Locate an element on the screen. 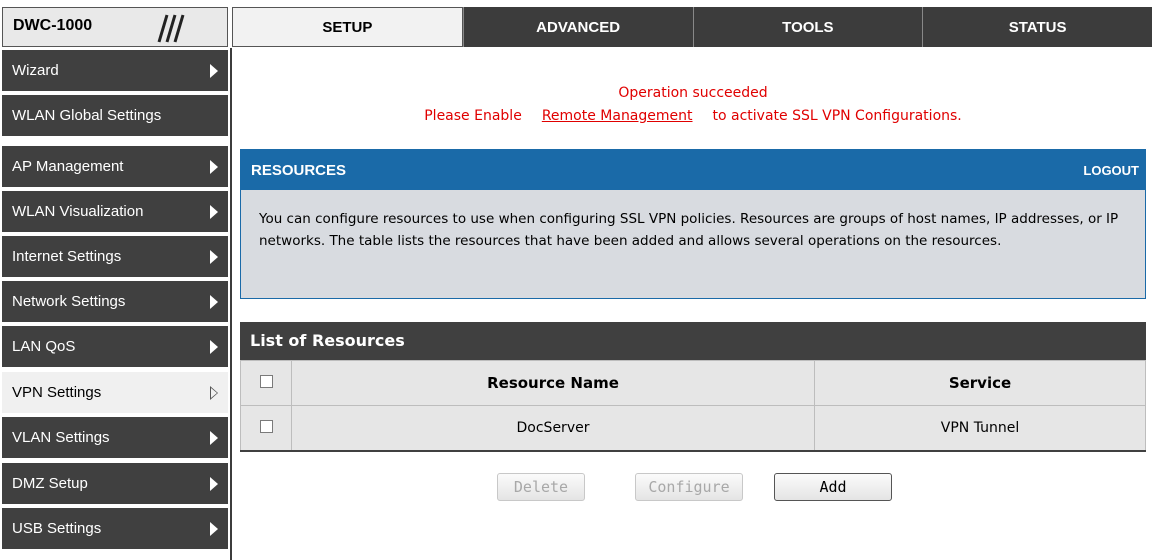 The height and width of the screenshot is (560, 1152). sidebar-item-internet-settings: Internet Settings is located at coordinates (115, 257).